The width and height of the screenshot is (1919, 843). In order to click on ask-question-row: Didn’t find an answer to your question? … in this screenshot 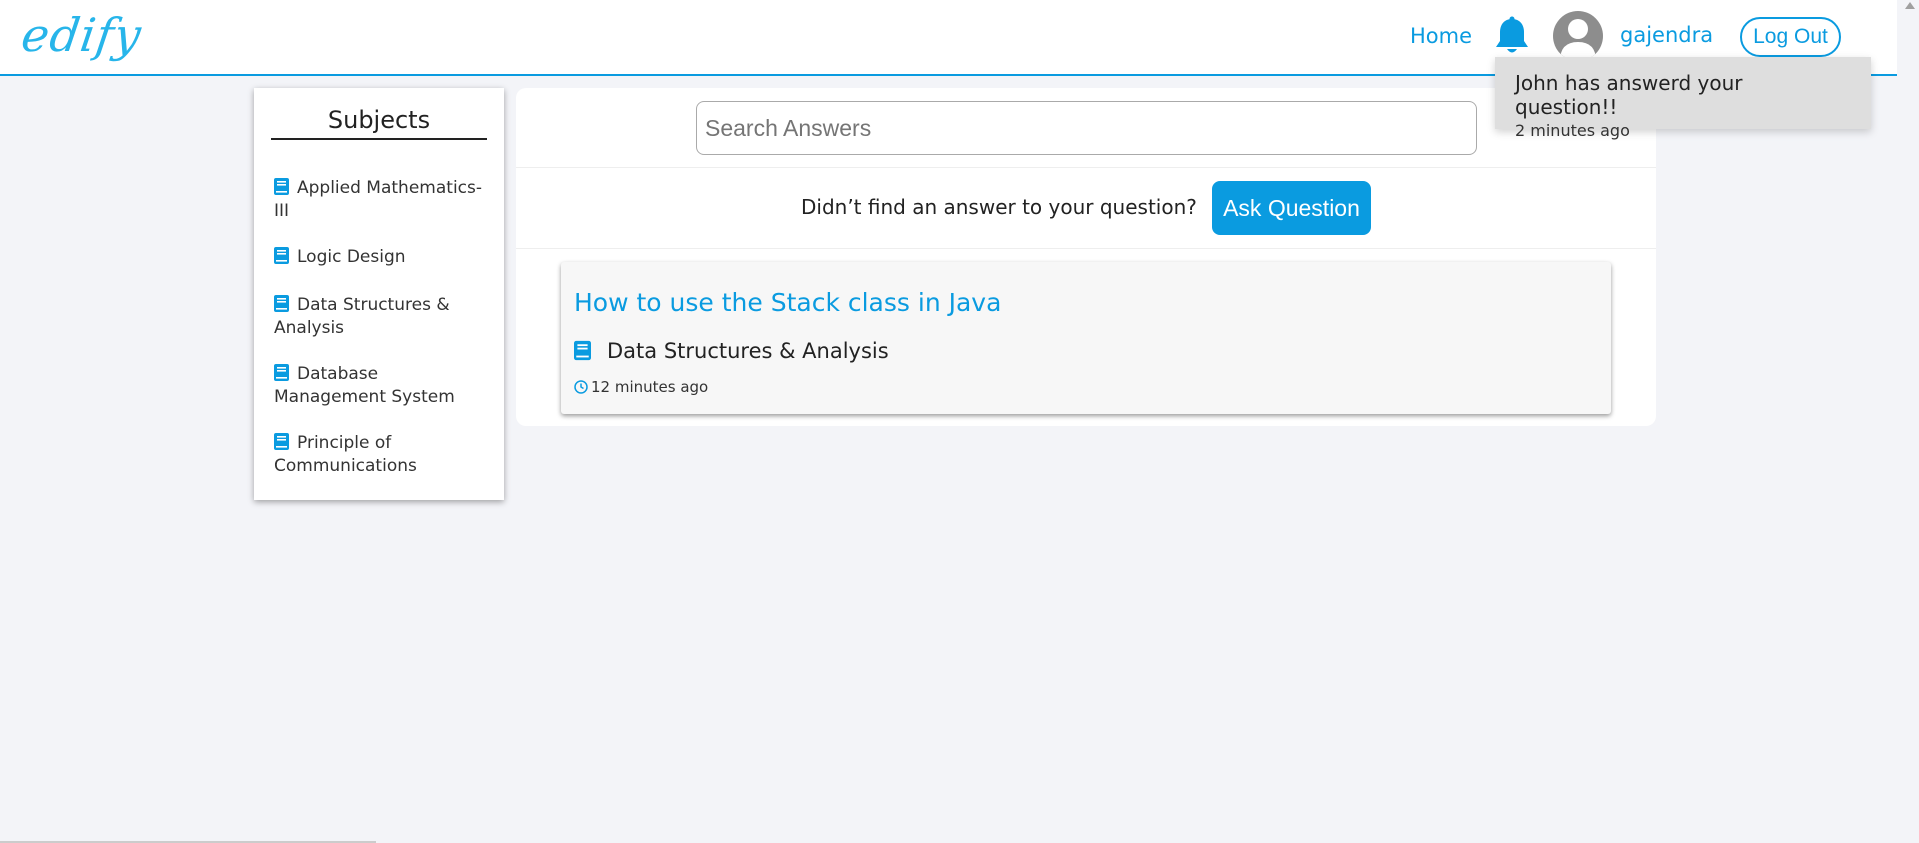, I will do `click(1086, 209)`.